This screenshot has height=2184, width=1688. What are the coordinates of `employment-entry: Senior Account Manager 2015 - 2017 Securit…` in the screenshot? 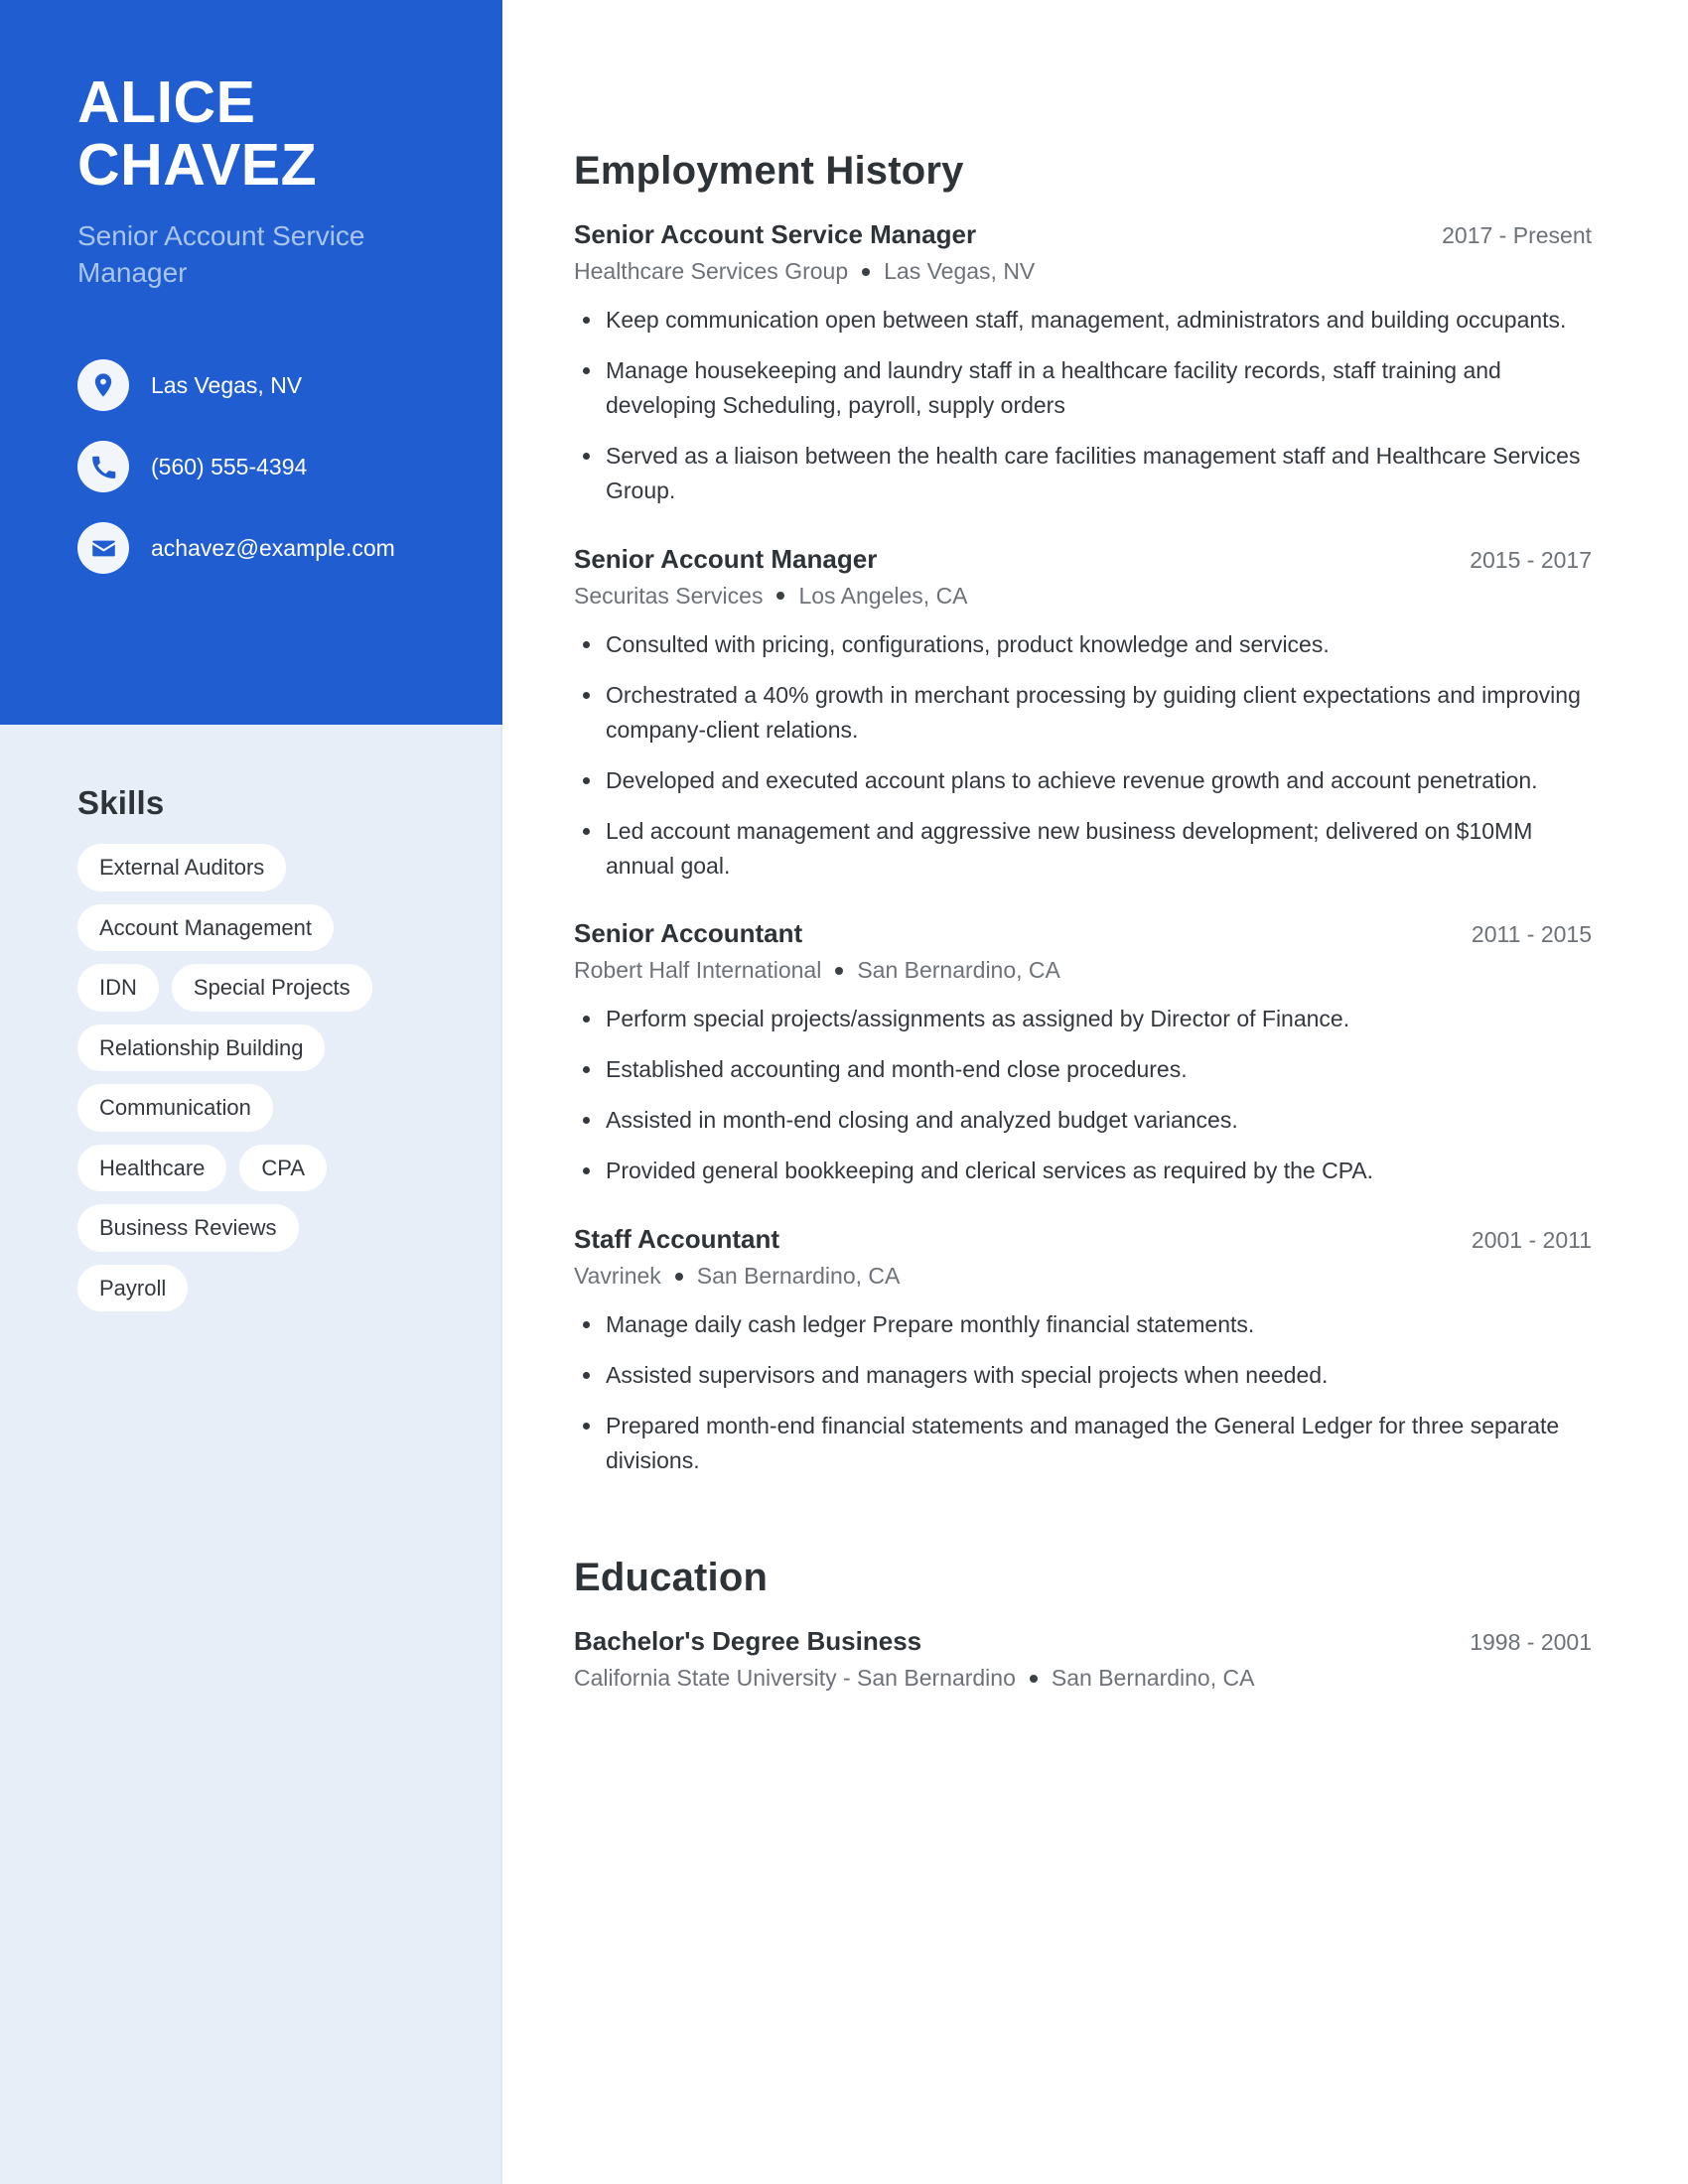 It's located at (1083, 714).